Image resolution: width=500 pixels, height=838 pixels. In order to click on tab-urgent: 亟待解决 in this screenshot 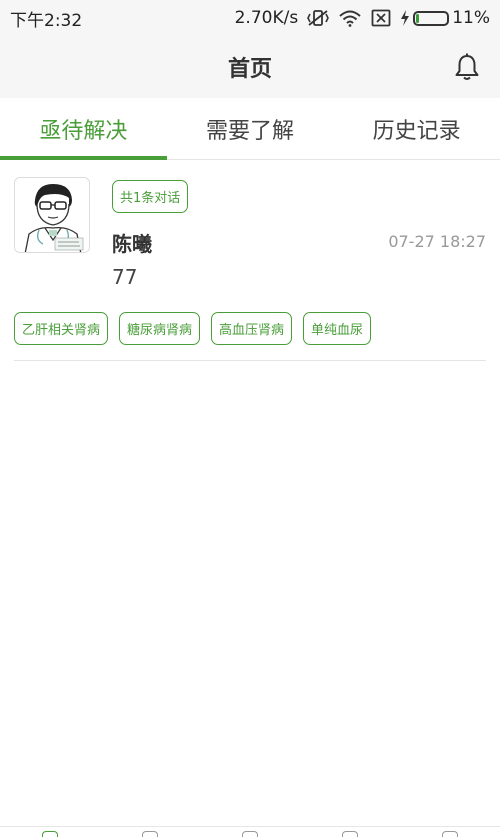, I will do `click(83, 129)`.